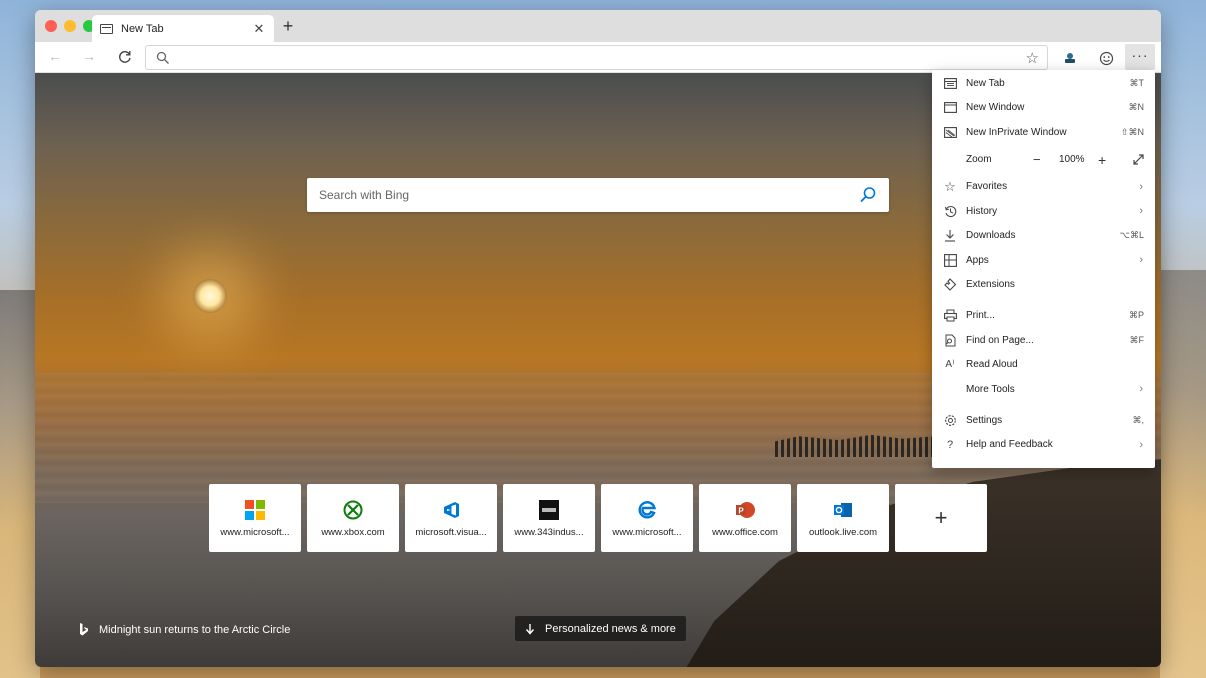 This screenshot has height=678, width=1206. What do you see at coordinates (950, 211) in the screenshot?
I see `history-icon` at bounding box center [950, 211].